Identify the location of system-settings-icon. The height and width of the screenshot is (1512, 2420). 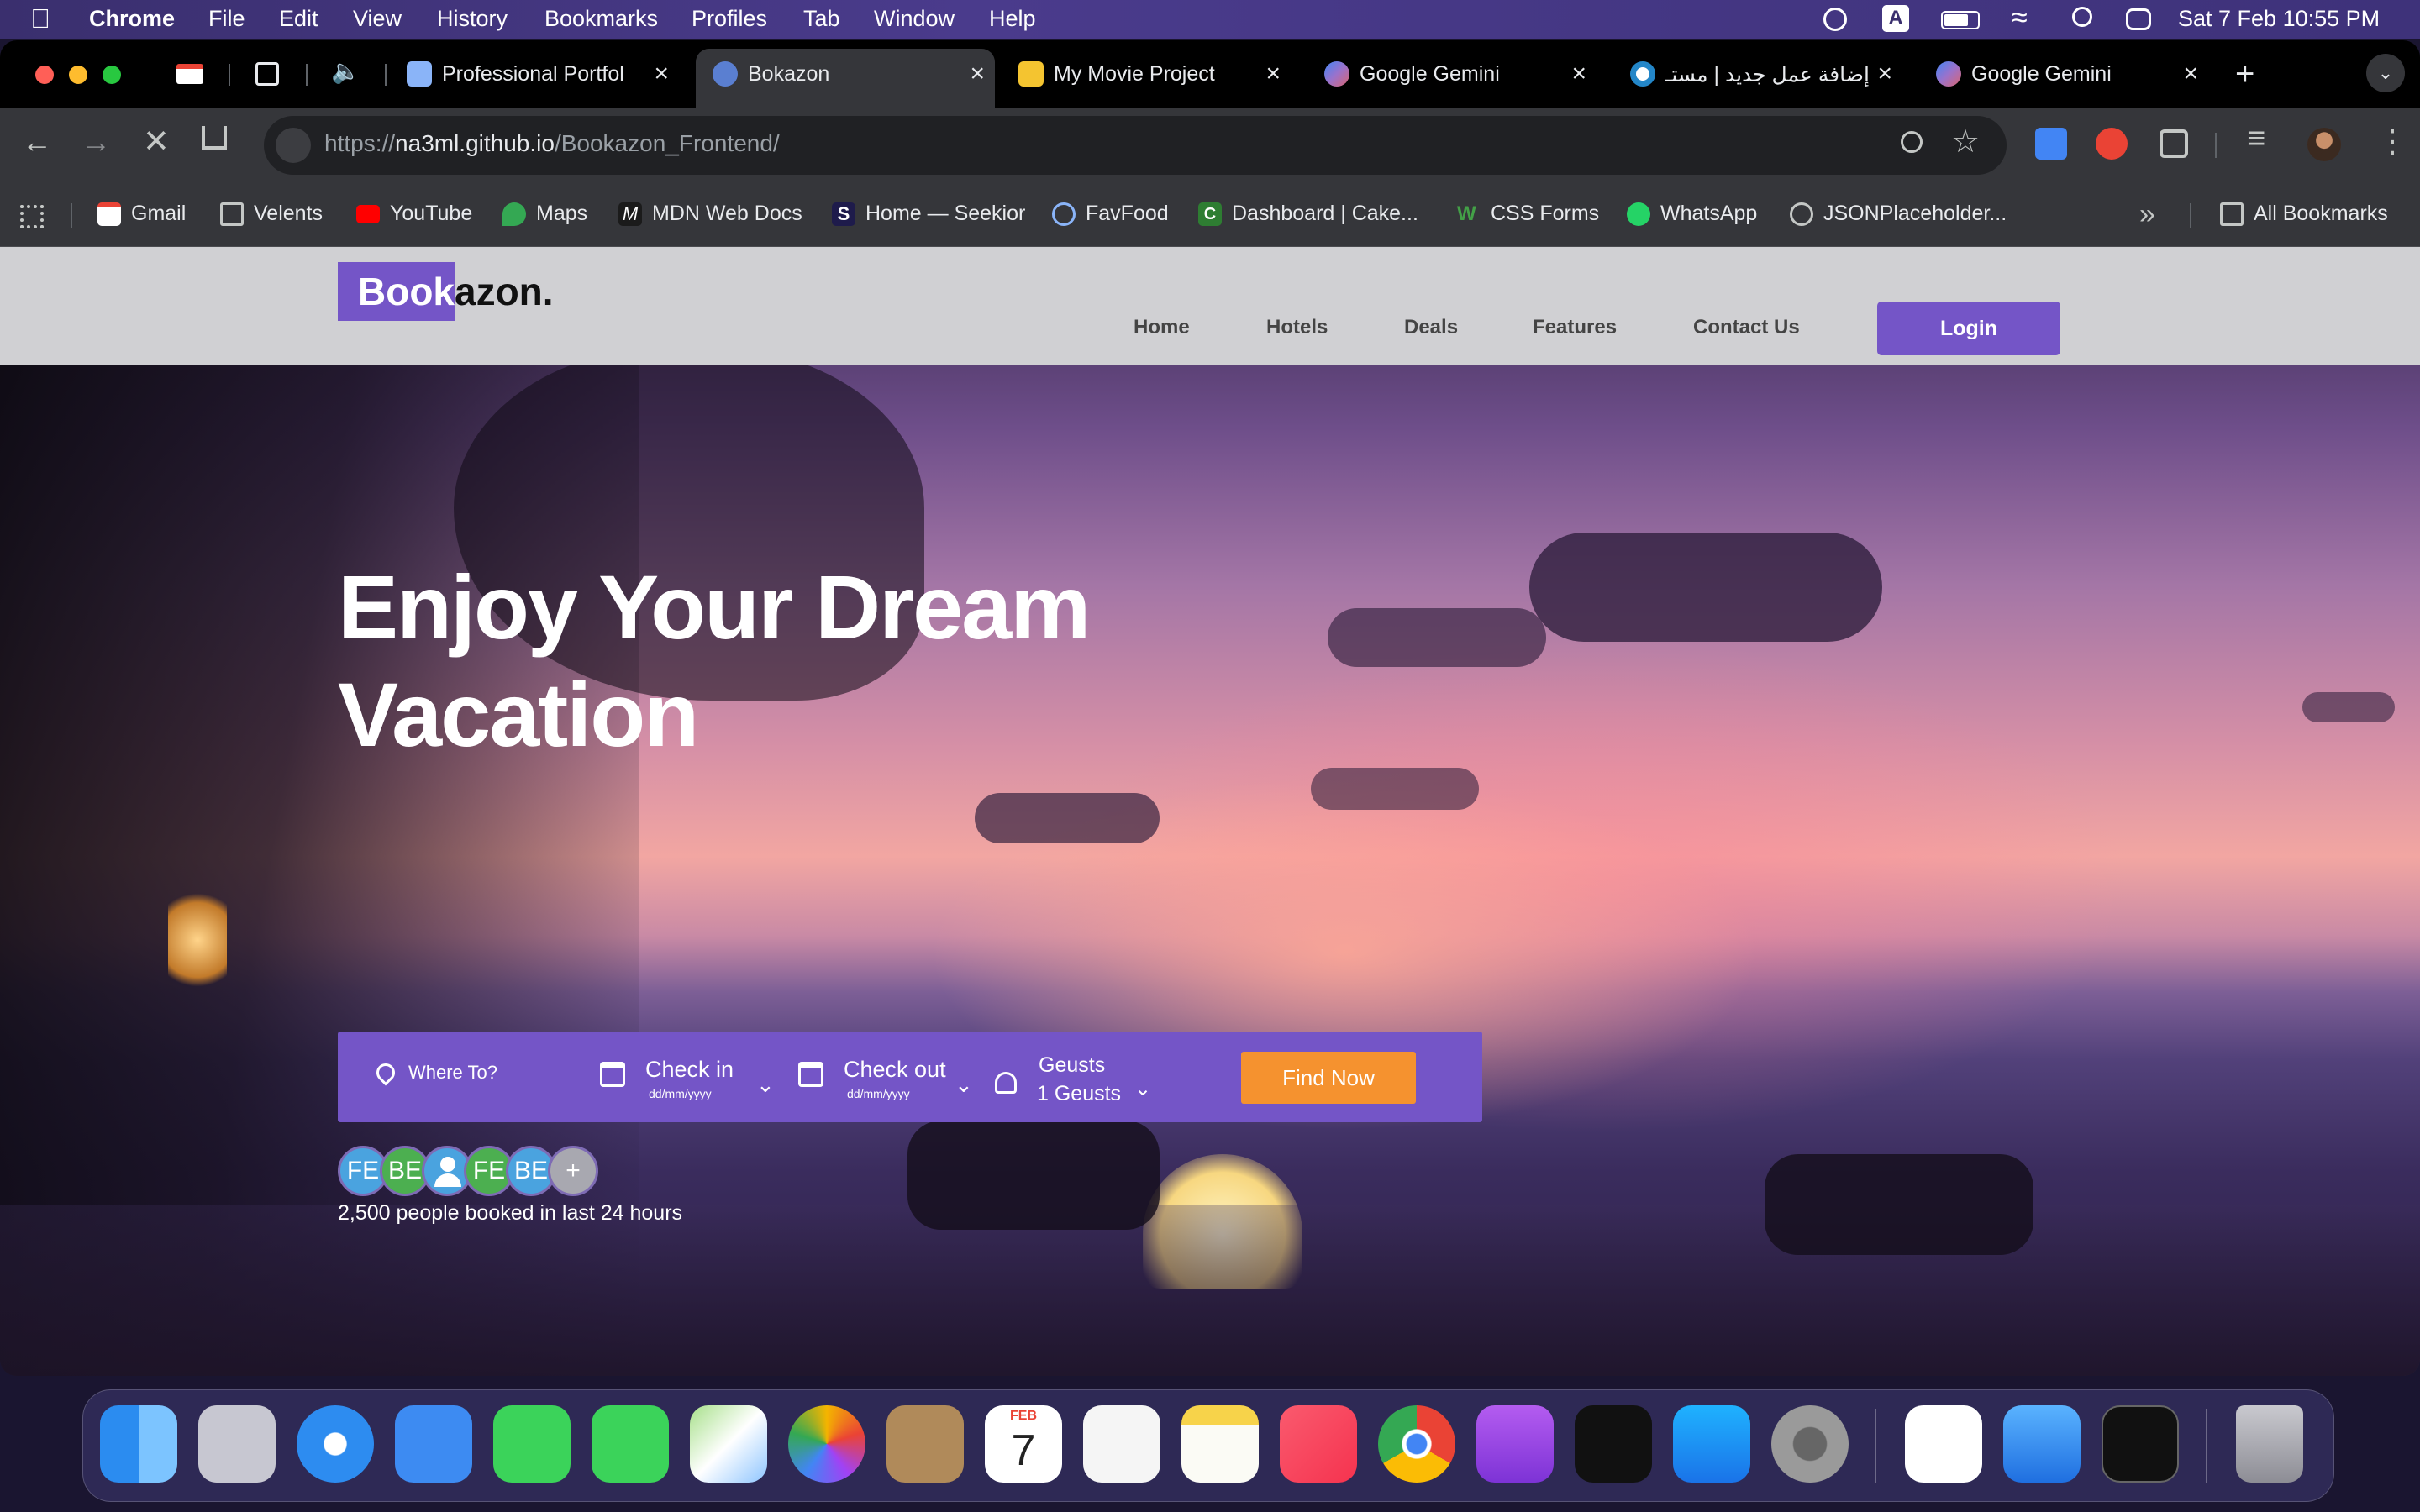
(1810, 1444).